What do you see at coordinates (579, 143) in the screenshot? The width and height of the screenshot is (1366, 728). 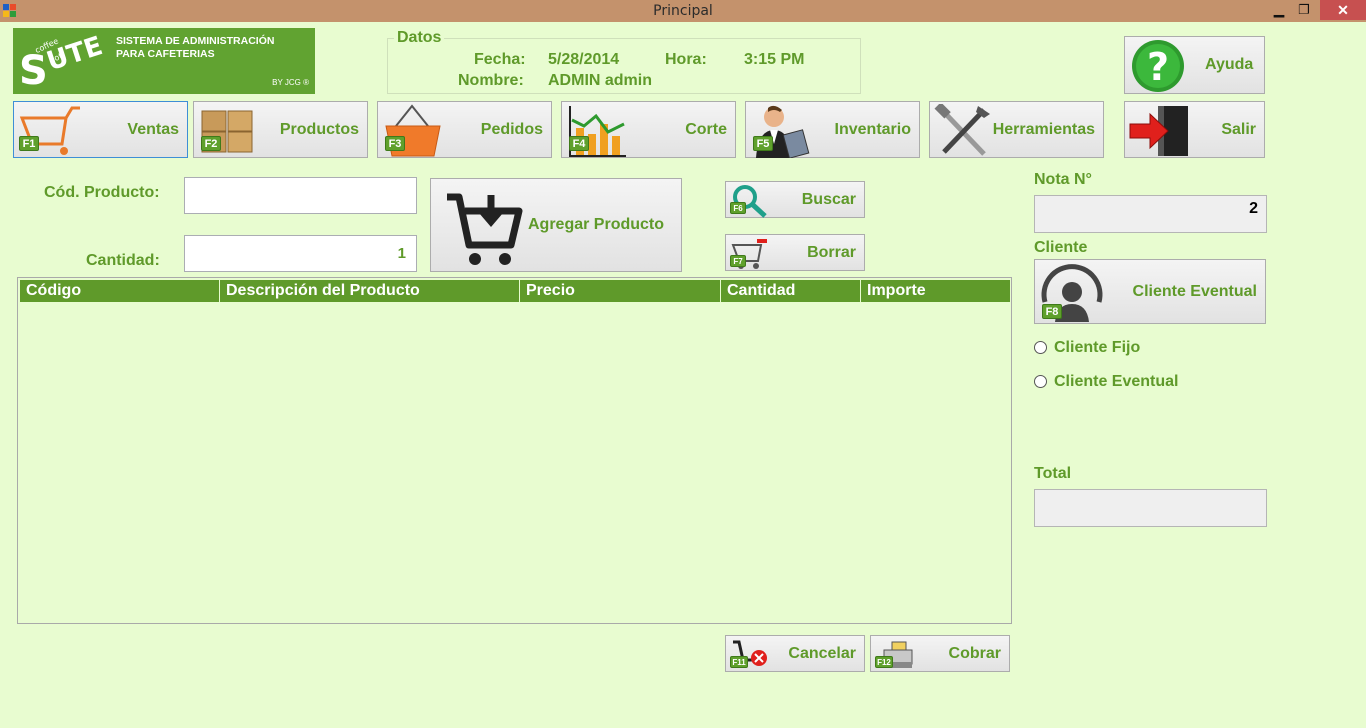 I see `corte-fkey: F4` at bounding box center [579, 143].